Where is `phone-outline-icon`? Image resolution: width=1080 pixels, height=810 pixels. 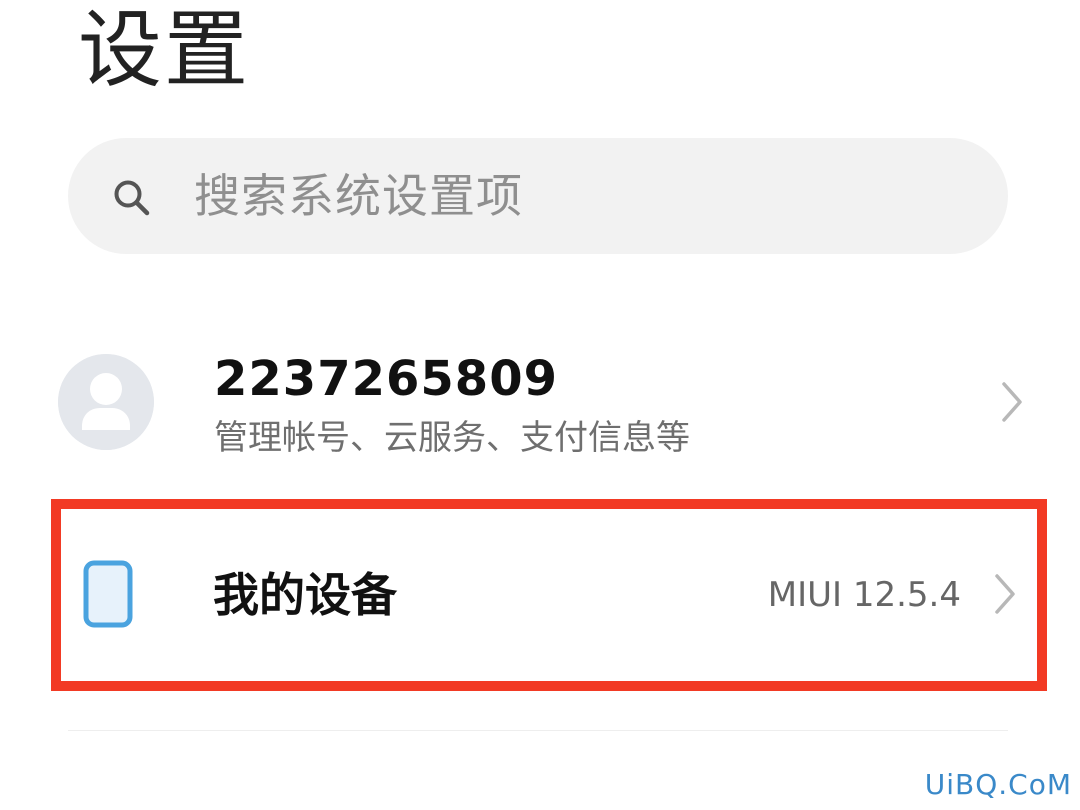 phone-outline-icon is located at coordinates (108, 594).